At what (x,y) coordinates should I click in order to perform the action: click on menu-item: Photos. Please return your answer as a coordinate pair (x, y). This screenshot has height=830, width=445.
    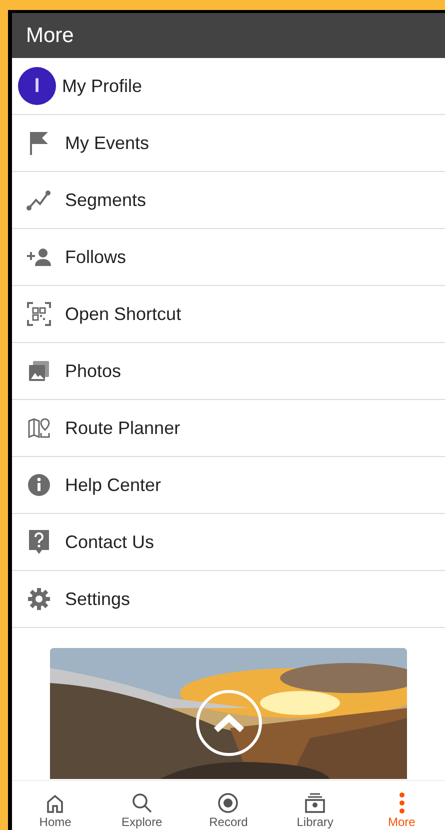
    Looking at the image, I should click on (228, 371).